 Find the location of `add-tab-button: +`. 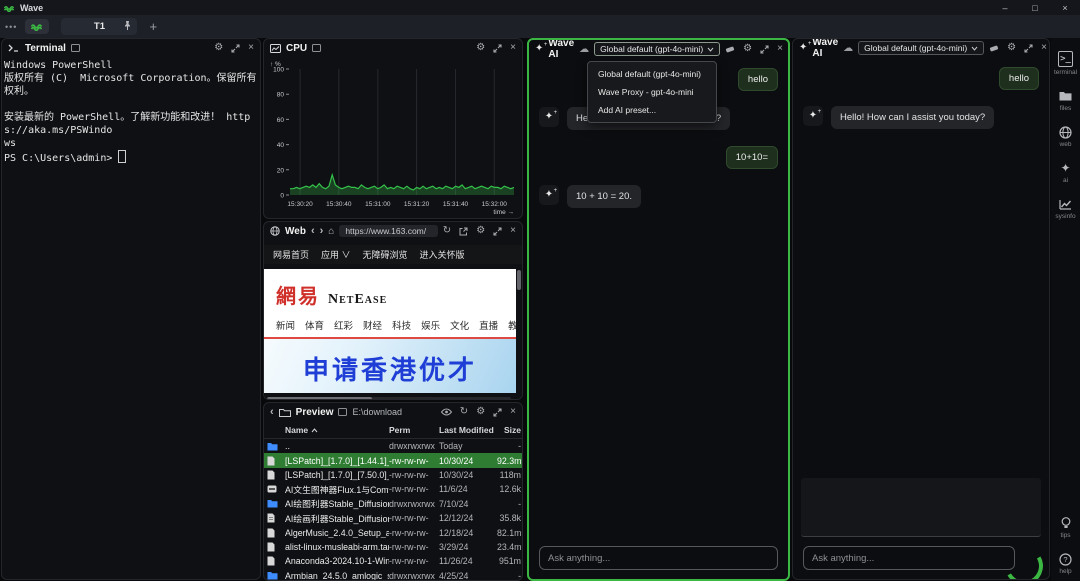

add-tab-button: + is located at coordinates (153, 26).